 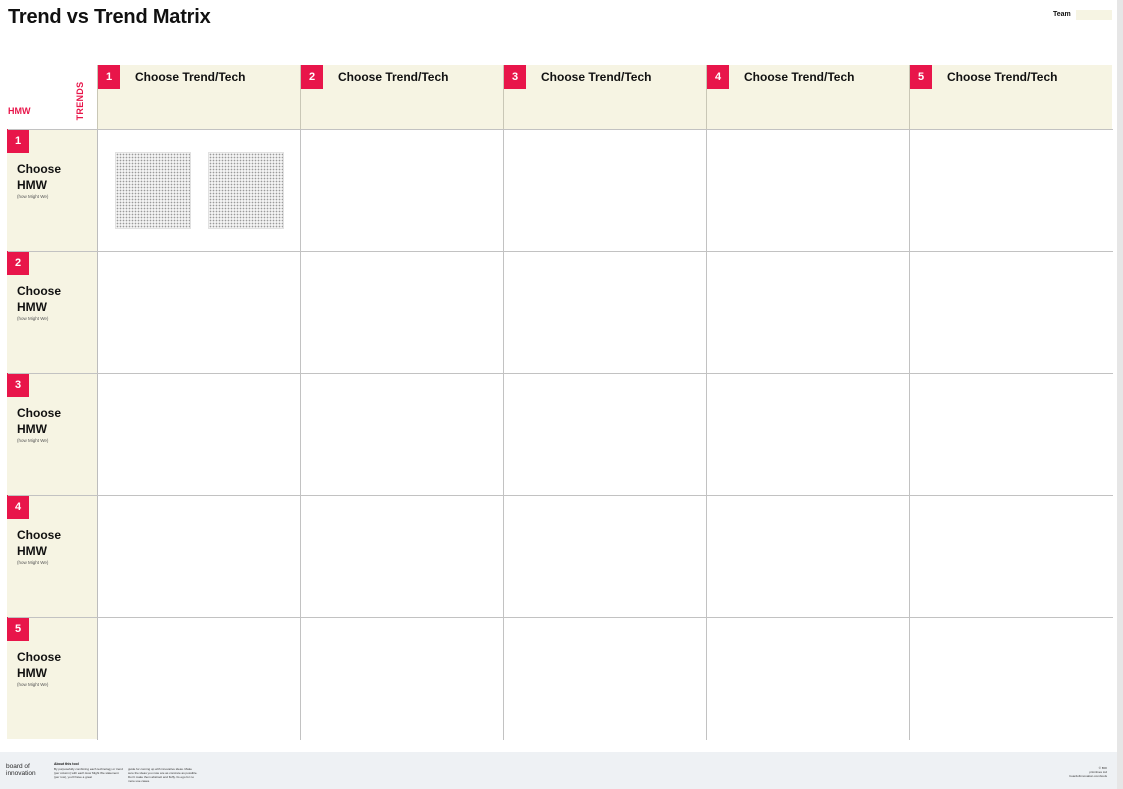 What do you see at coordinates (109, 17) in the screenshot?
I see `page-title: Trend vs Trend Matrix` at bounding box center [109, 17].